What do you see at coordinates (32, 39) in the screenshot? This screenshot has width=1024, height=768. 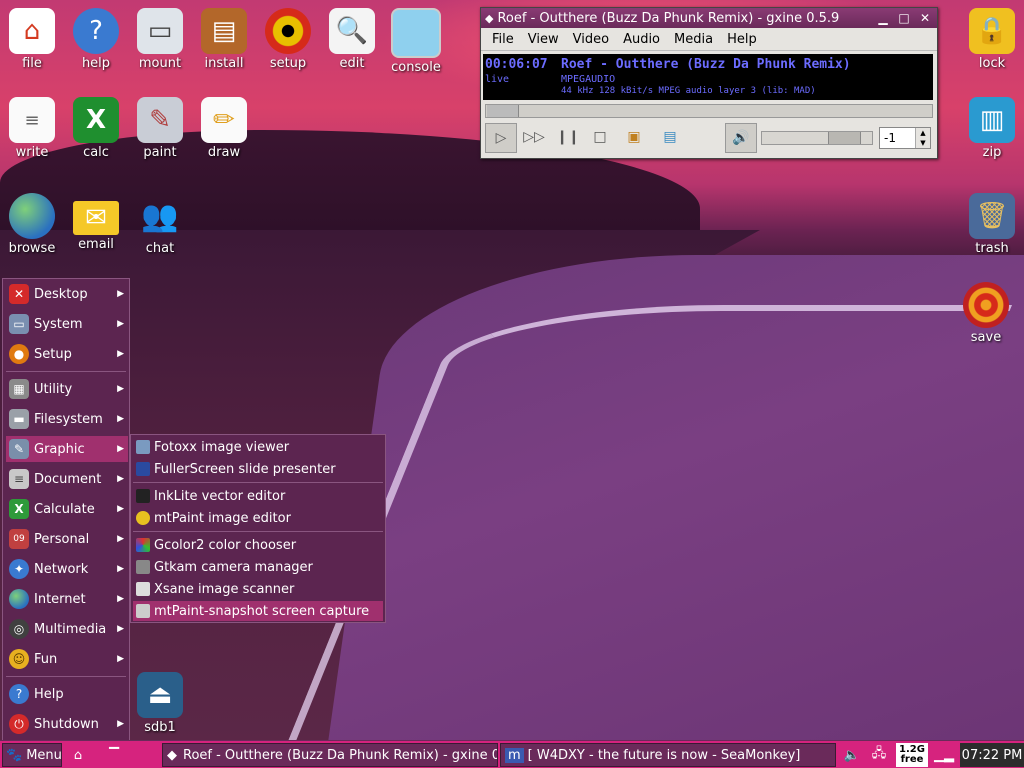 I see `desktop-icon-file: ⌂ file` at bounding box center [32, 39].